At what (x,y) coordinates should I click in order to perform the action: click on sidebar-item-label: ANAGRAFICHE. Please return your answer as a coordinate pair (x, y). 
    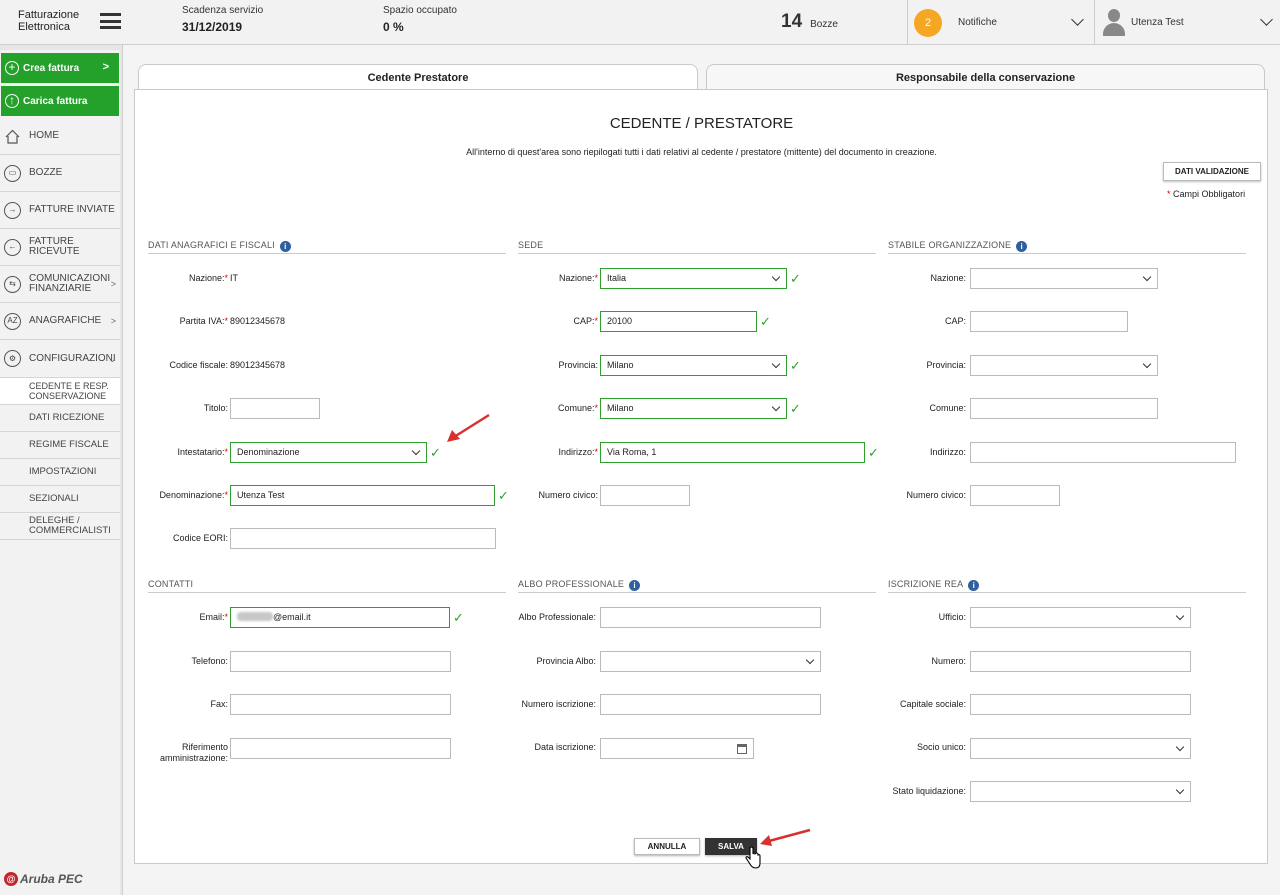
    Looking at the image, I should click on (65, 320).